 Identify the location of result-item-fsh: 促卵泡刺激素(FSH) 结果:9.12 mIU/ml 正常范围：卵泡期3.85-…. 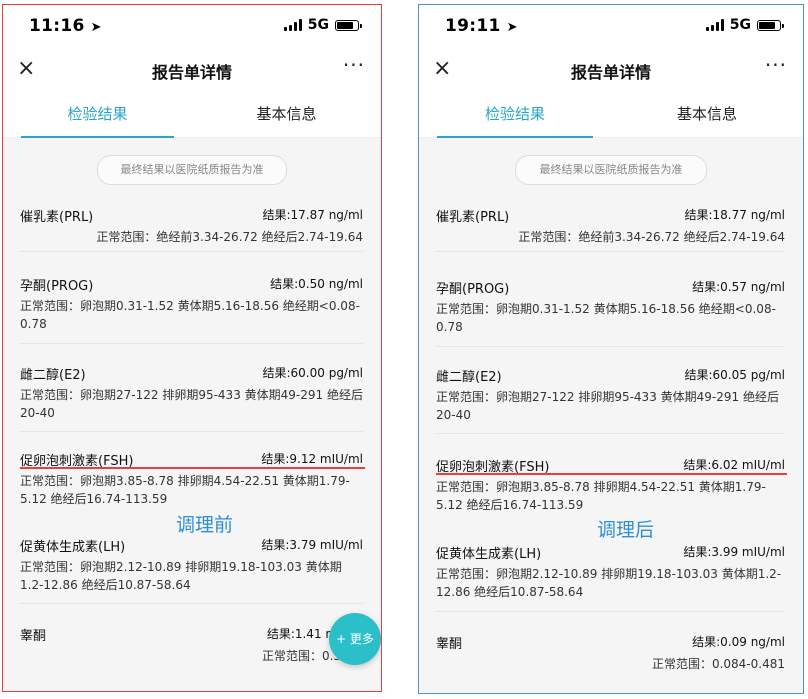
(191, 480).